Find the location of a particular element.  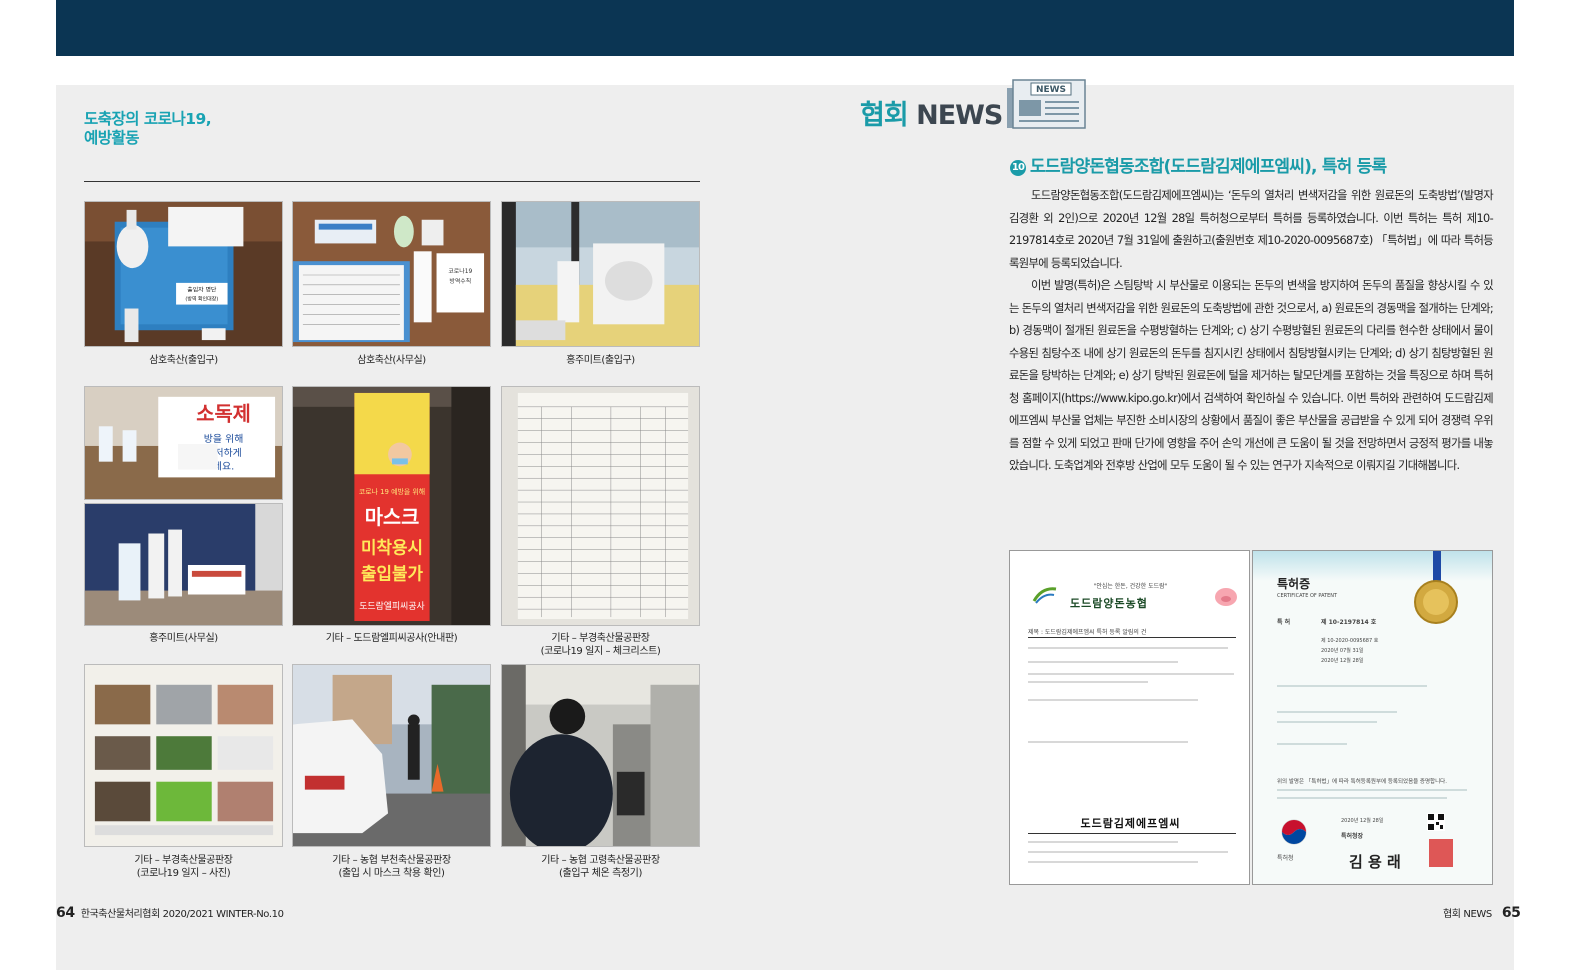

header-band is located at coordinates (785, 28).